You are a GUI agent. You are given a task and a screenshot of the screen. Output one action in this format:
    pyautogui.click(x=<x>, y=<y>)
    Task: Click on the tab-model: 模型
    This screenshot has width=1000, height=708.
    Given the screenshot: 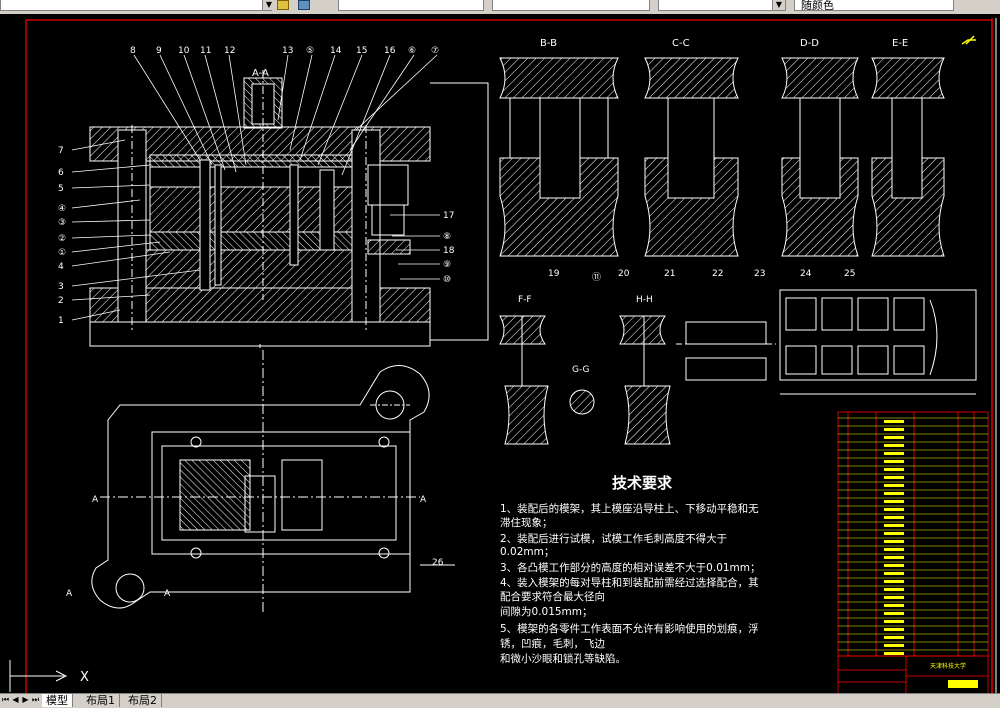 What is the action you would take?
    pyautogui.click(x=57, y=700)
    